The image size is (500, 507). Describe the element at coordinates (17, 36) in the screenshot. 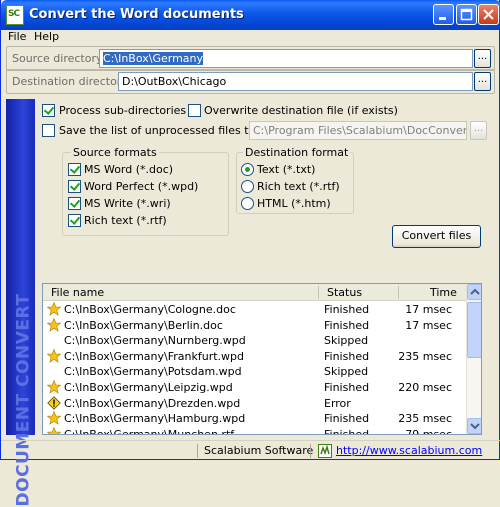

I see `menu-file: File` at that location.